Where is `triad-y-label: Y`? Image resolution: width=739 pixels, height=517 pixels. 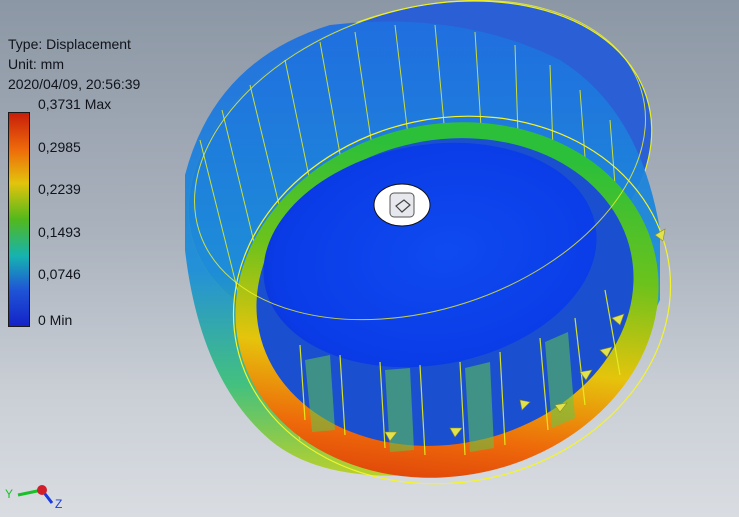 triad-y-label: Y is located at coordinates (9, 494).